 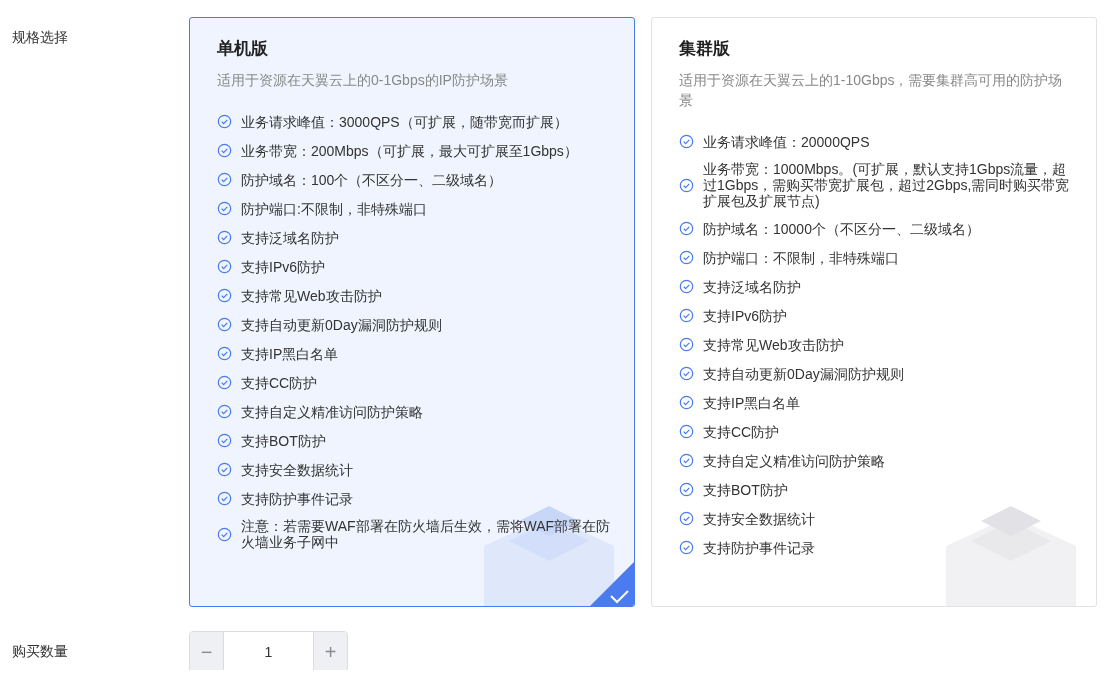 I want to click on field-label: 购买数量, so click(x=40, y=652).